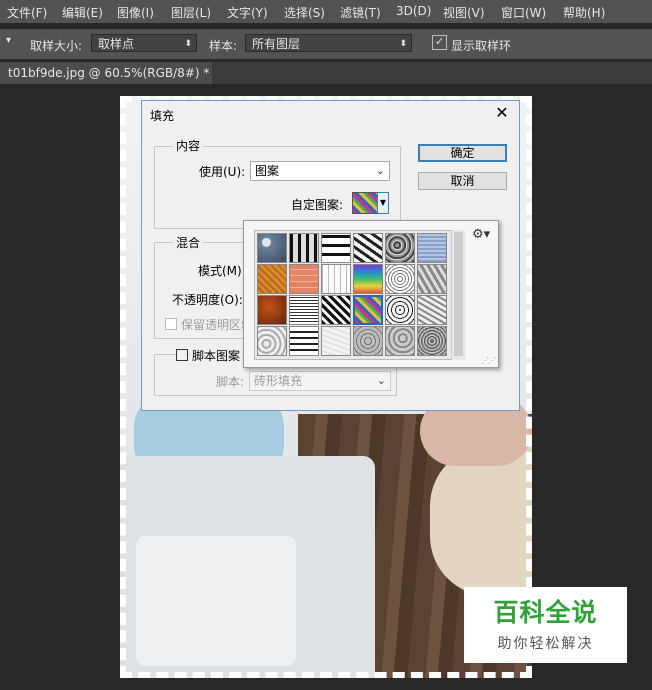  I want to click on pattern-swatch-rainbow, so click(368, 279).